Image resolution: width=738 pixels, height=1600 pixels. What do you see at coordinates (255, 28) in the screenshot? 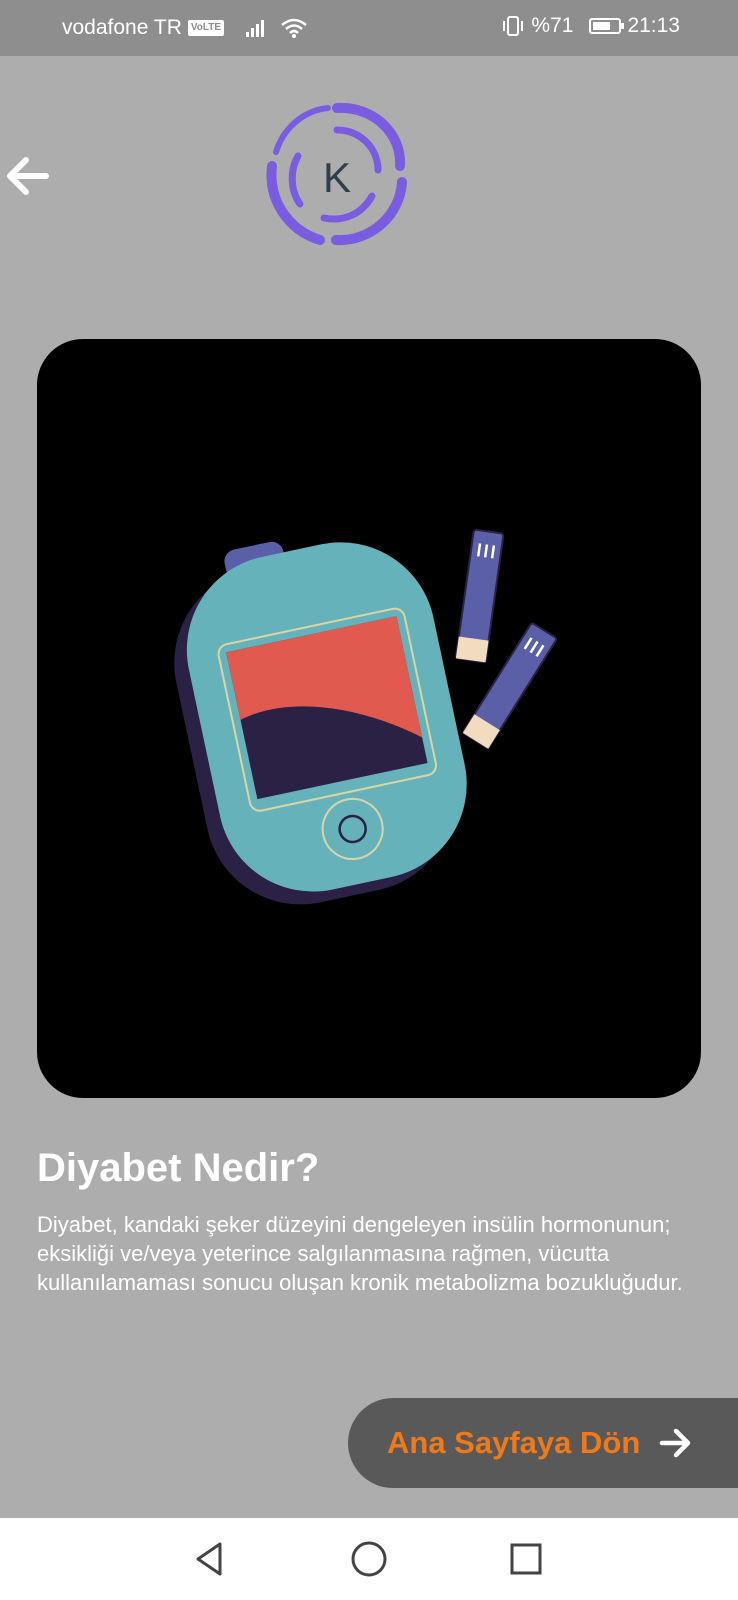
I see `signal-icon` at bounding box center [255, 28].